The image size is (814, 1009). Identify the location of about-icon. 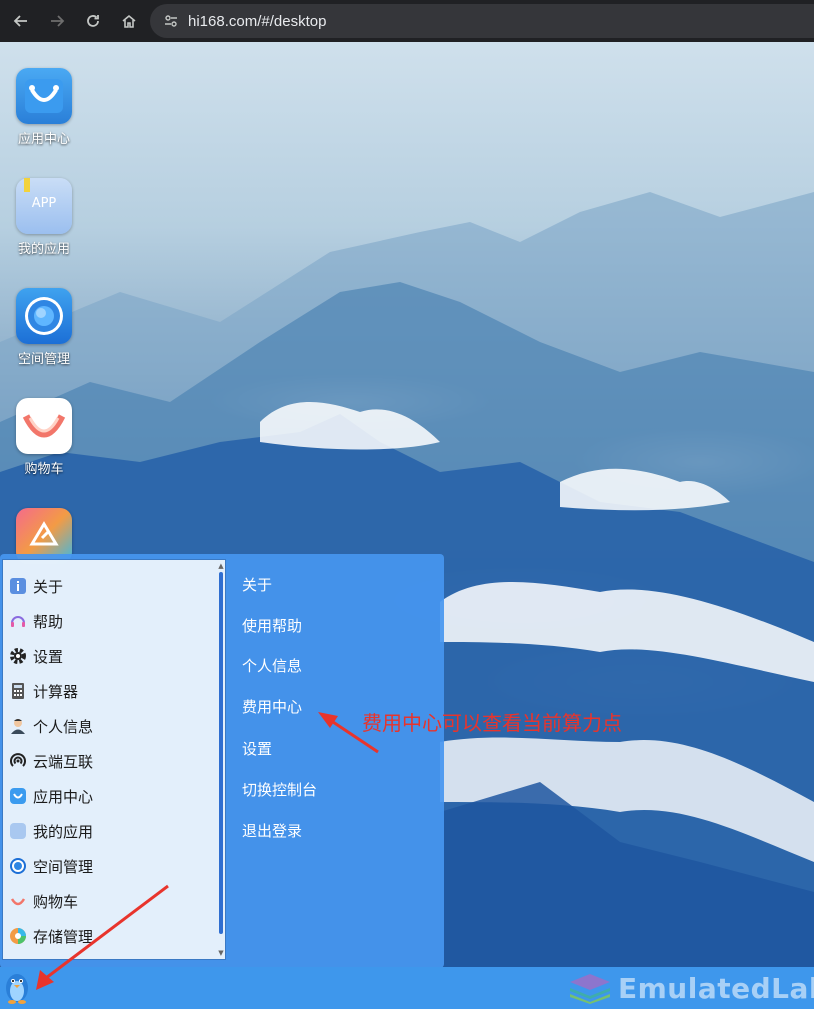
(18, 586).